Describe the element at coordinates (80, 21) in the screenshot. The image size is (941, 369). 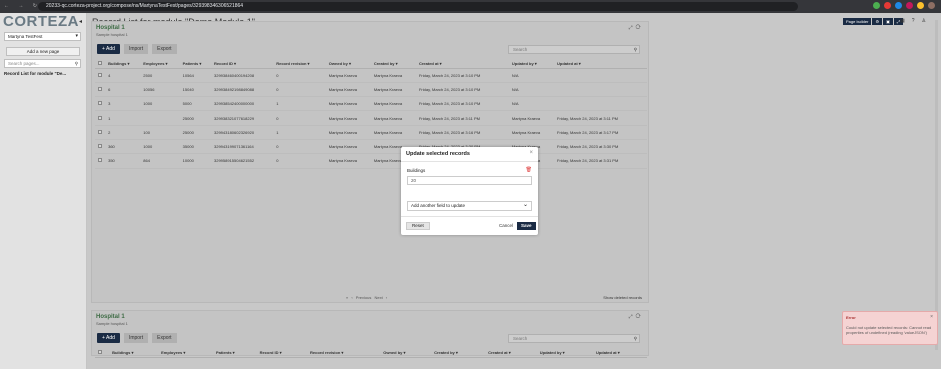
I see `sidebar-toggle-icon: ◂` at that location.